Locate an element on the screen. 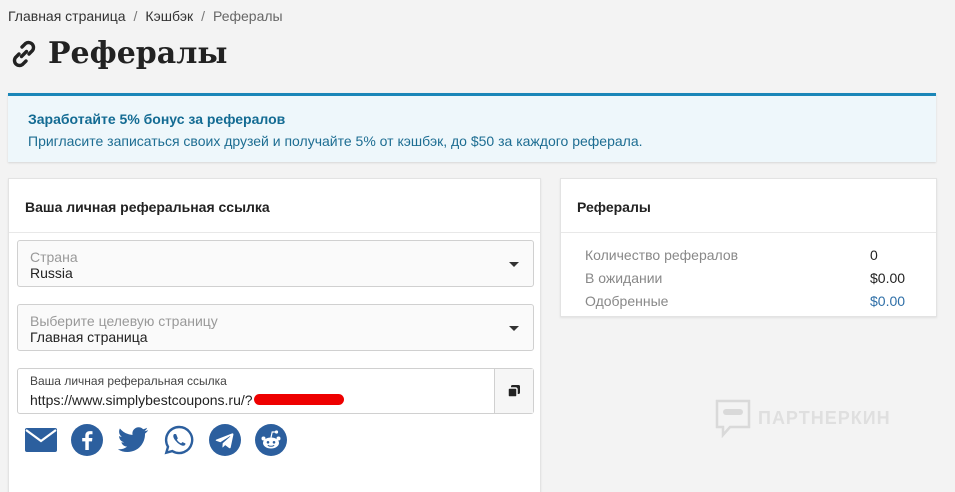 The width and height of the screenshot is (955, 492). redaction-mark is located at coordinates (299, 399).